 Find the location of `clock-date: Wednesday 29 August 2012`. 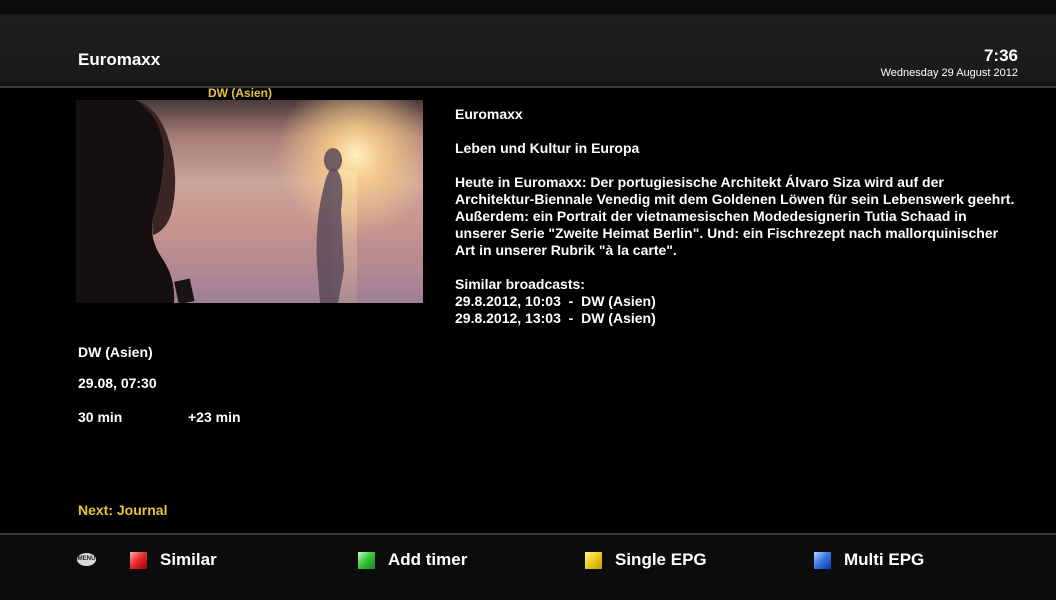

clock-date: Wednesday 29 August 2012 is located at coordinates (949, 73).